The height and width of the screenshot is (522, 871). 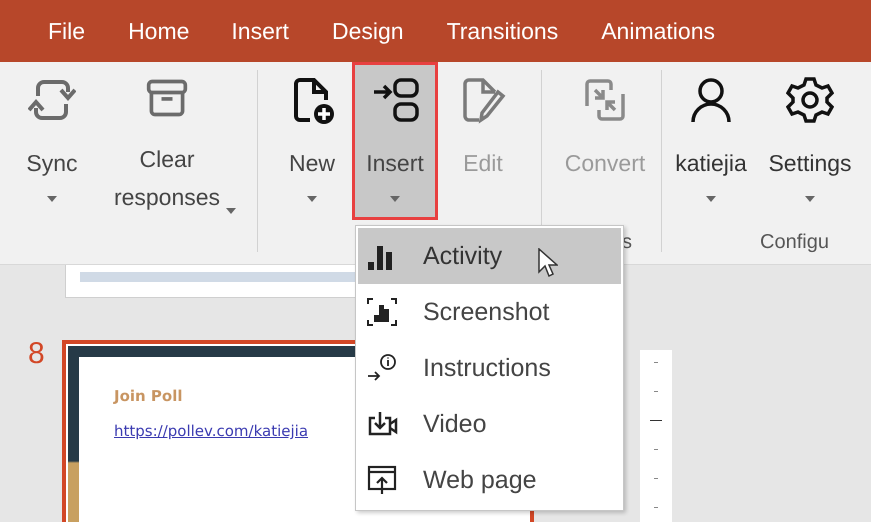 I want to click on menu-item: Activity, so click(x=489, y=256).